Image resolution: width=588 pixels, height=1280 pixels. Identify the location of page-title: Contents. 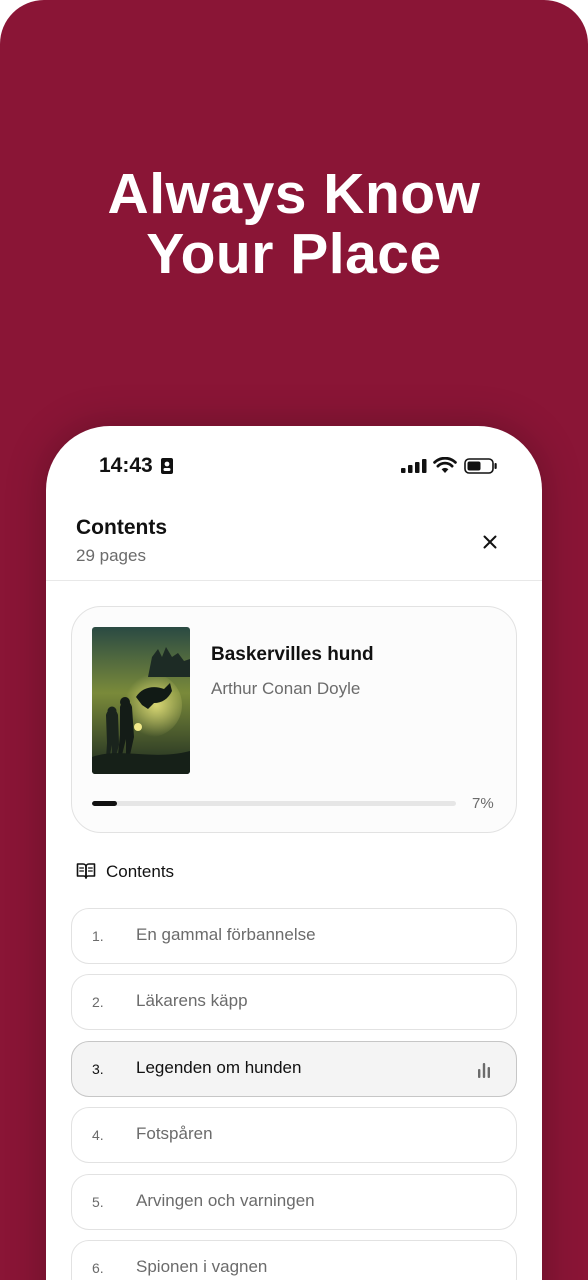
(121, 527).